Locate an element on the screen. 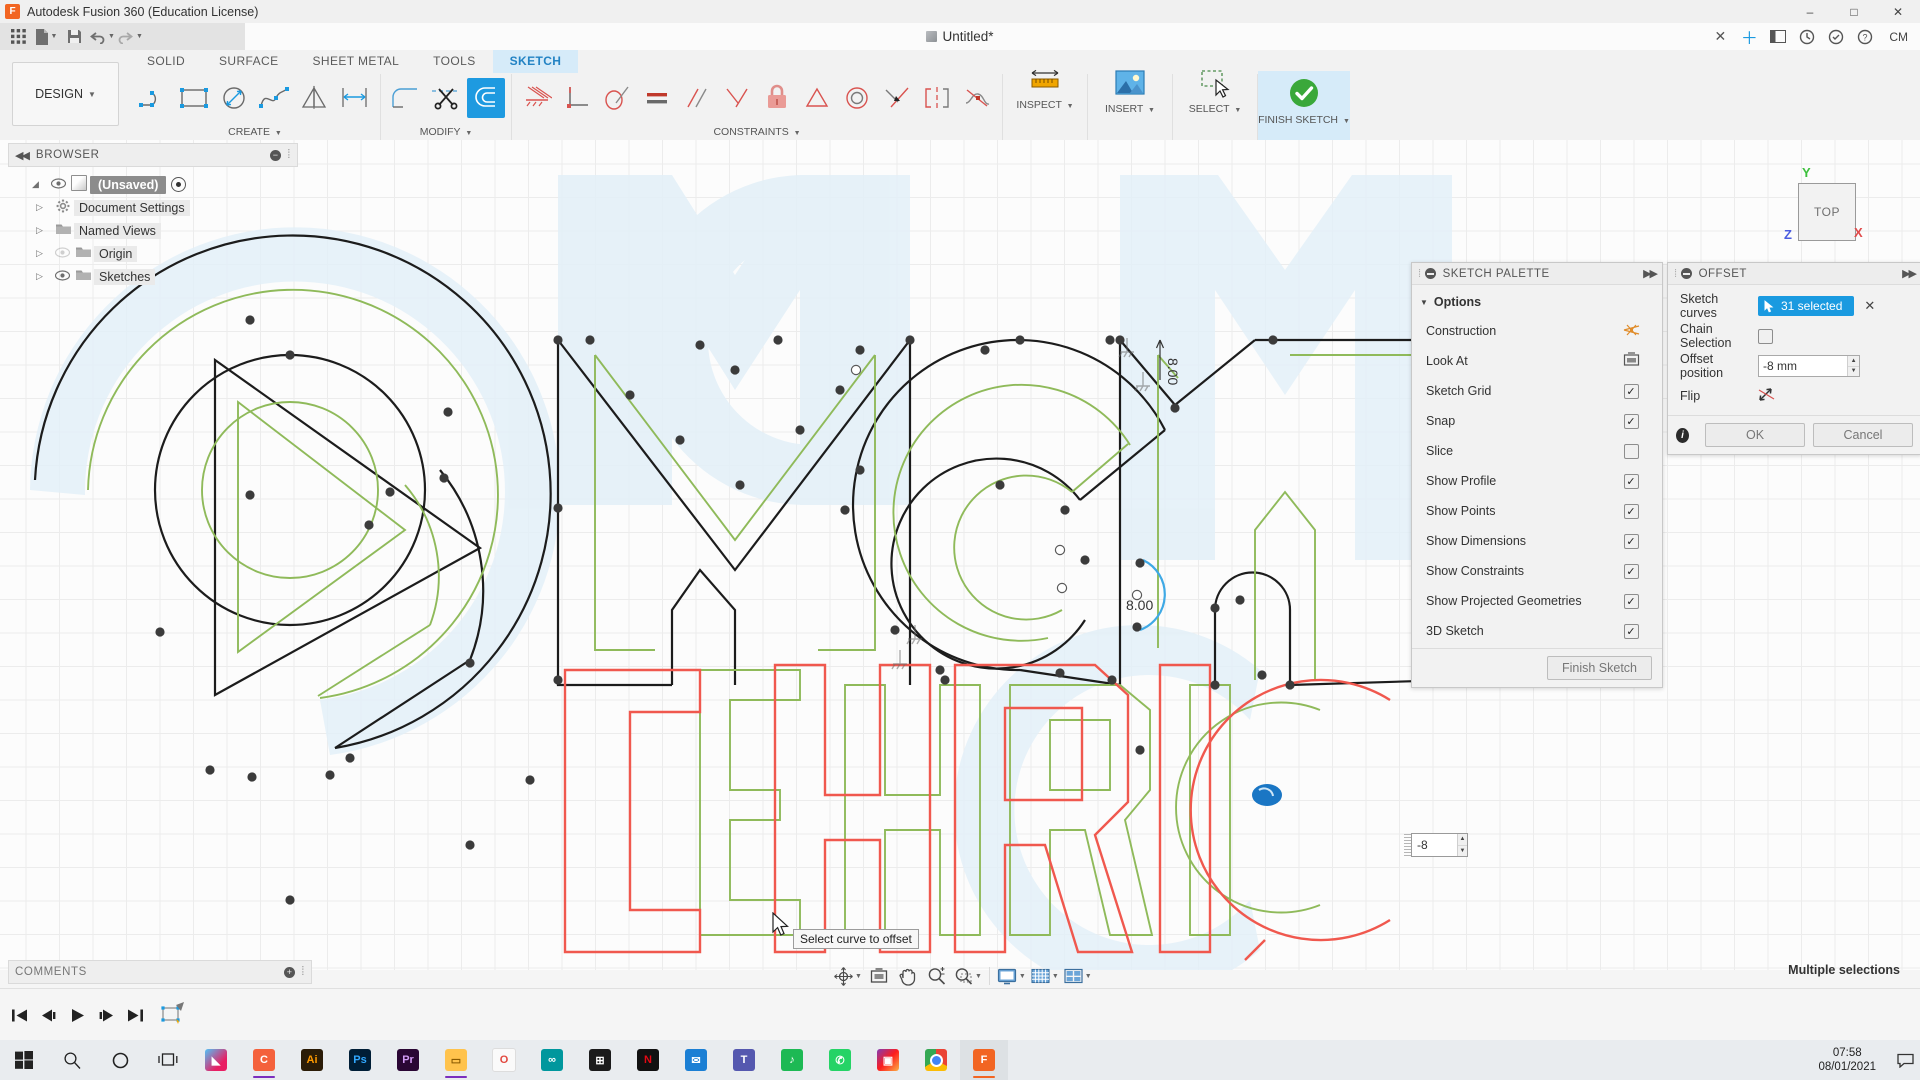 This screenshot has width=1920, height=1080. zoom-icon is located at coordinates (937, 976).